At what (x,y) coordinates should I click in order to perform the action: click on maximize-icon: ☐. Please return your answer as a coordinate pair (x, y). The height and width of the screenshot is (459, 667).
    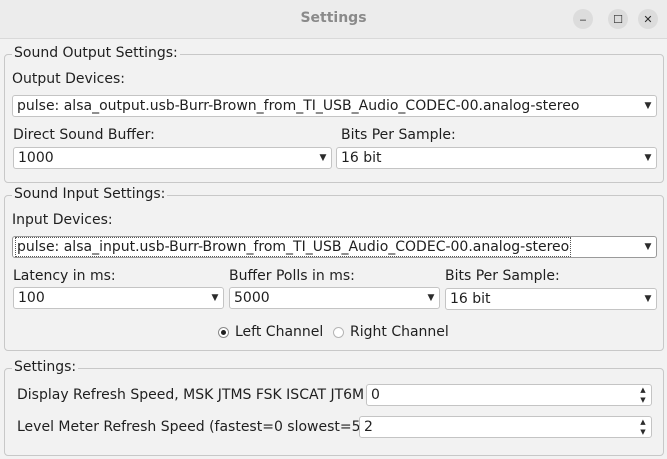
    Looking at the image, I should click on (618, 19).